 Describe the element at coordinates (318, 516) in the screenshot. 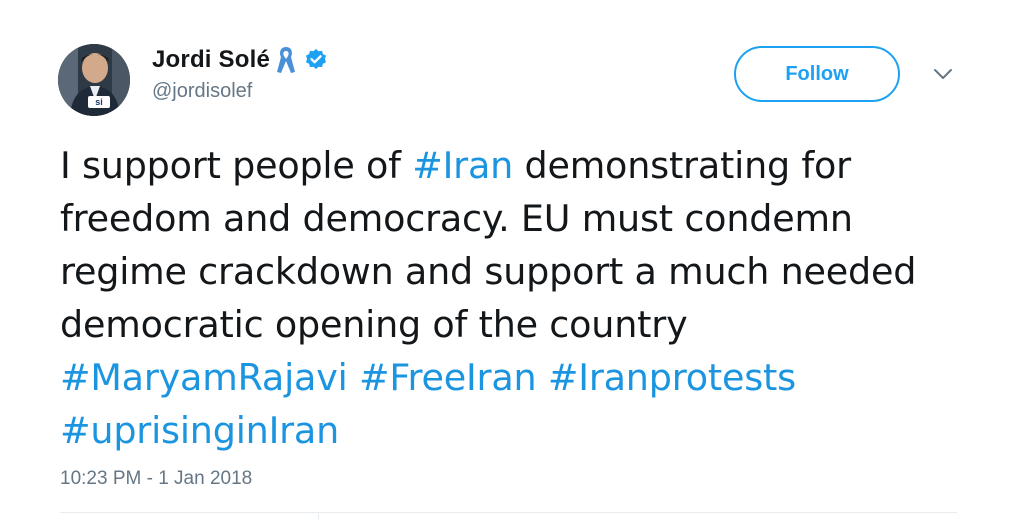

I see `divider-tick` at that location.